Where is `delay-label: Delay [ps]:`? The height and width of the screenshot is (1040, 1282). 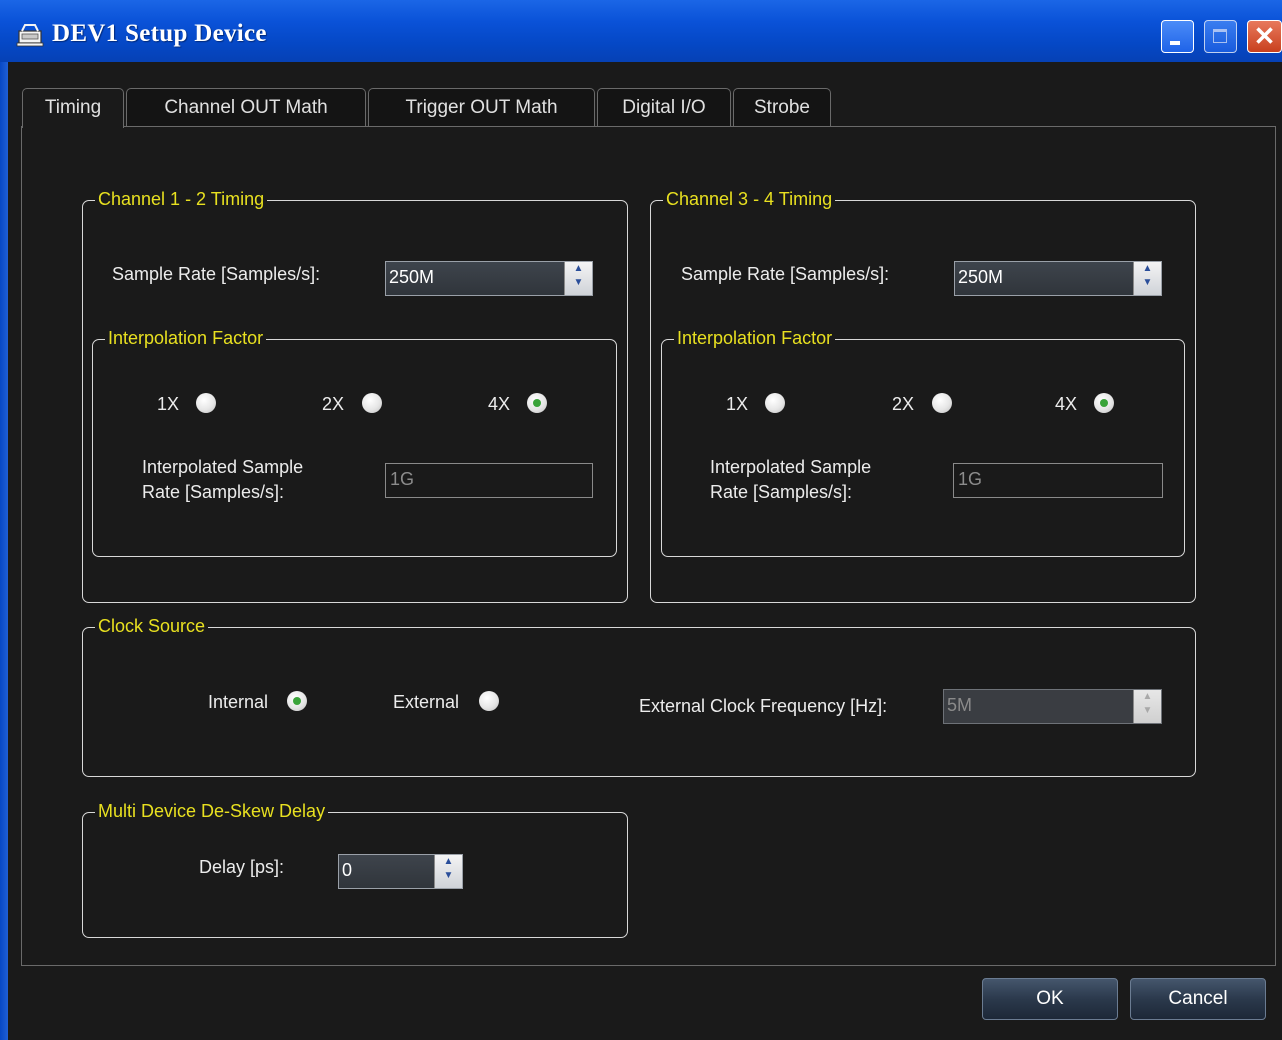
delay-label: Delay [ps]: is located at coordinates (242, 867).